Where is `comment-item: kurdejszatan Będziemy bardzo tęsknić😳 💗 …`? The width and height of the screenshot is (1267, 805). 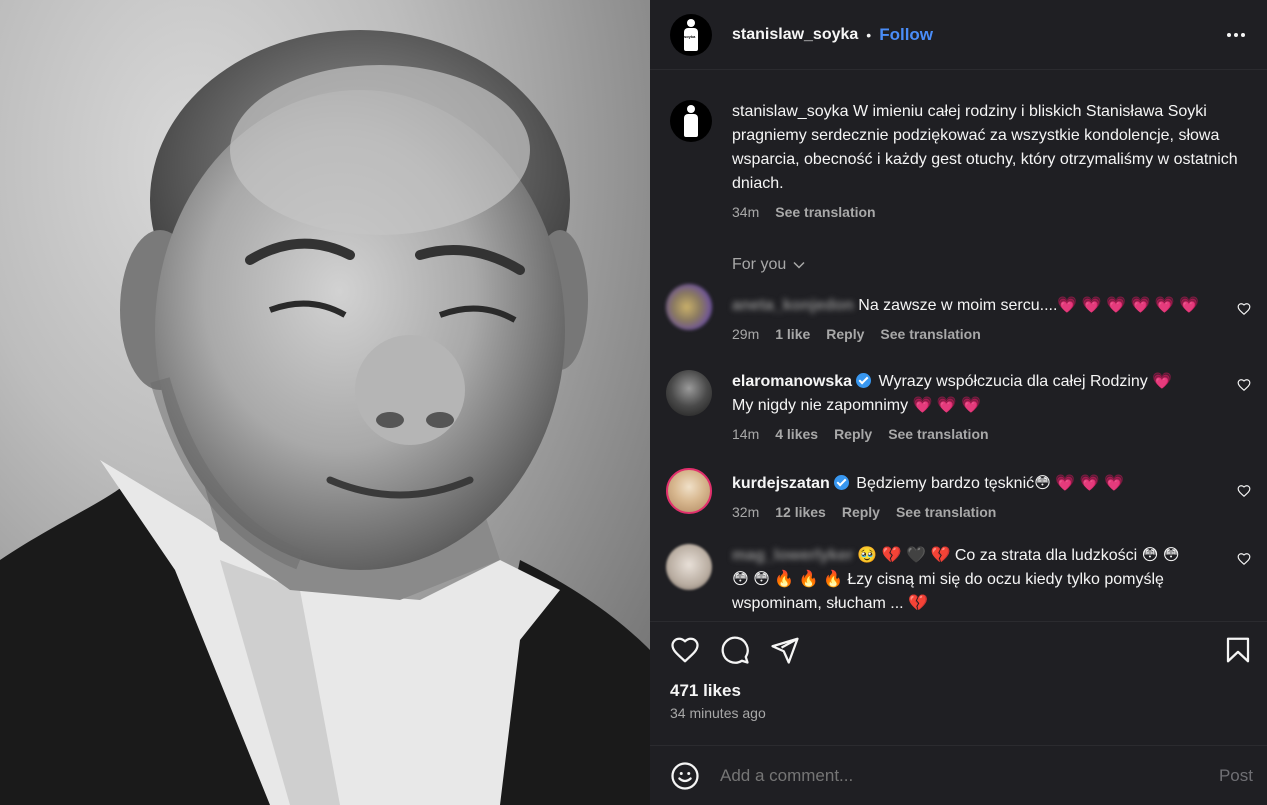 comment-item: kurdejszatan Będziemy bardzo tęsknić😳 💗 … is located at coordinates (960, 494).